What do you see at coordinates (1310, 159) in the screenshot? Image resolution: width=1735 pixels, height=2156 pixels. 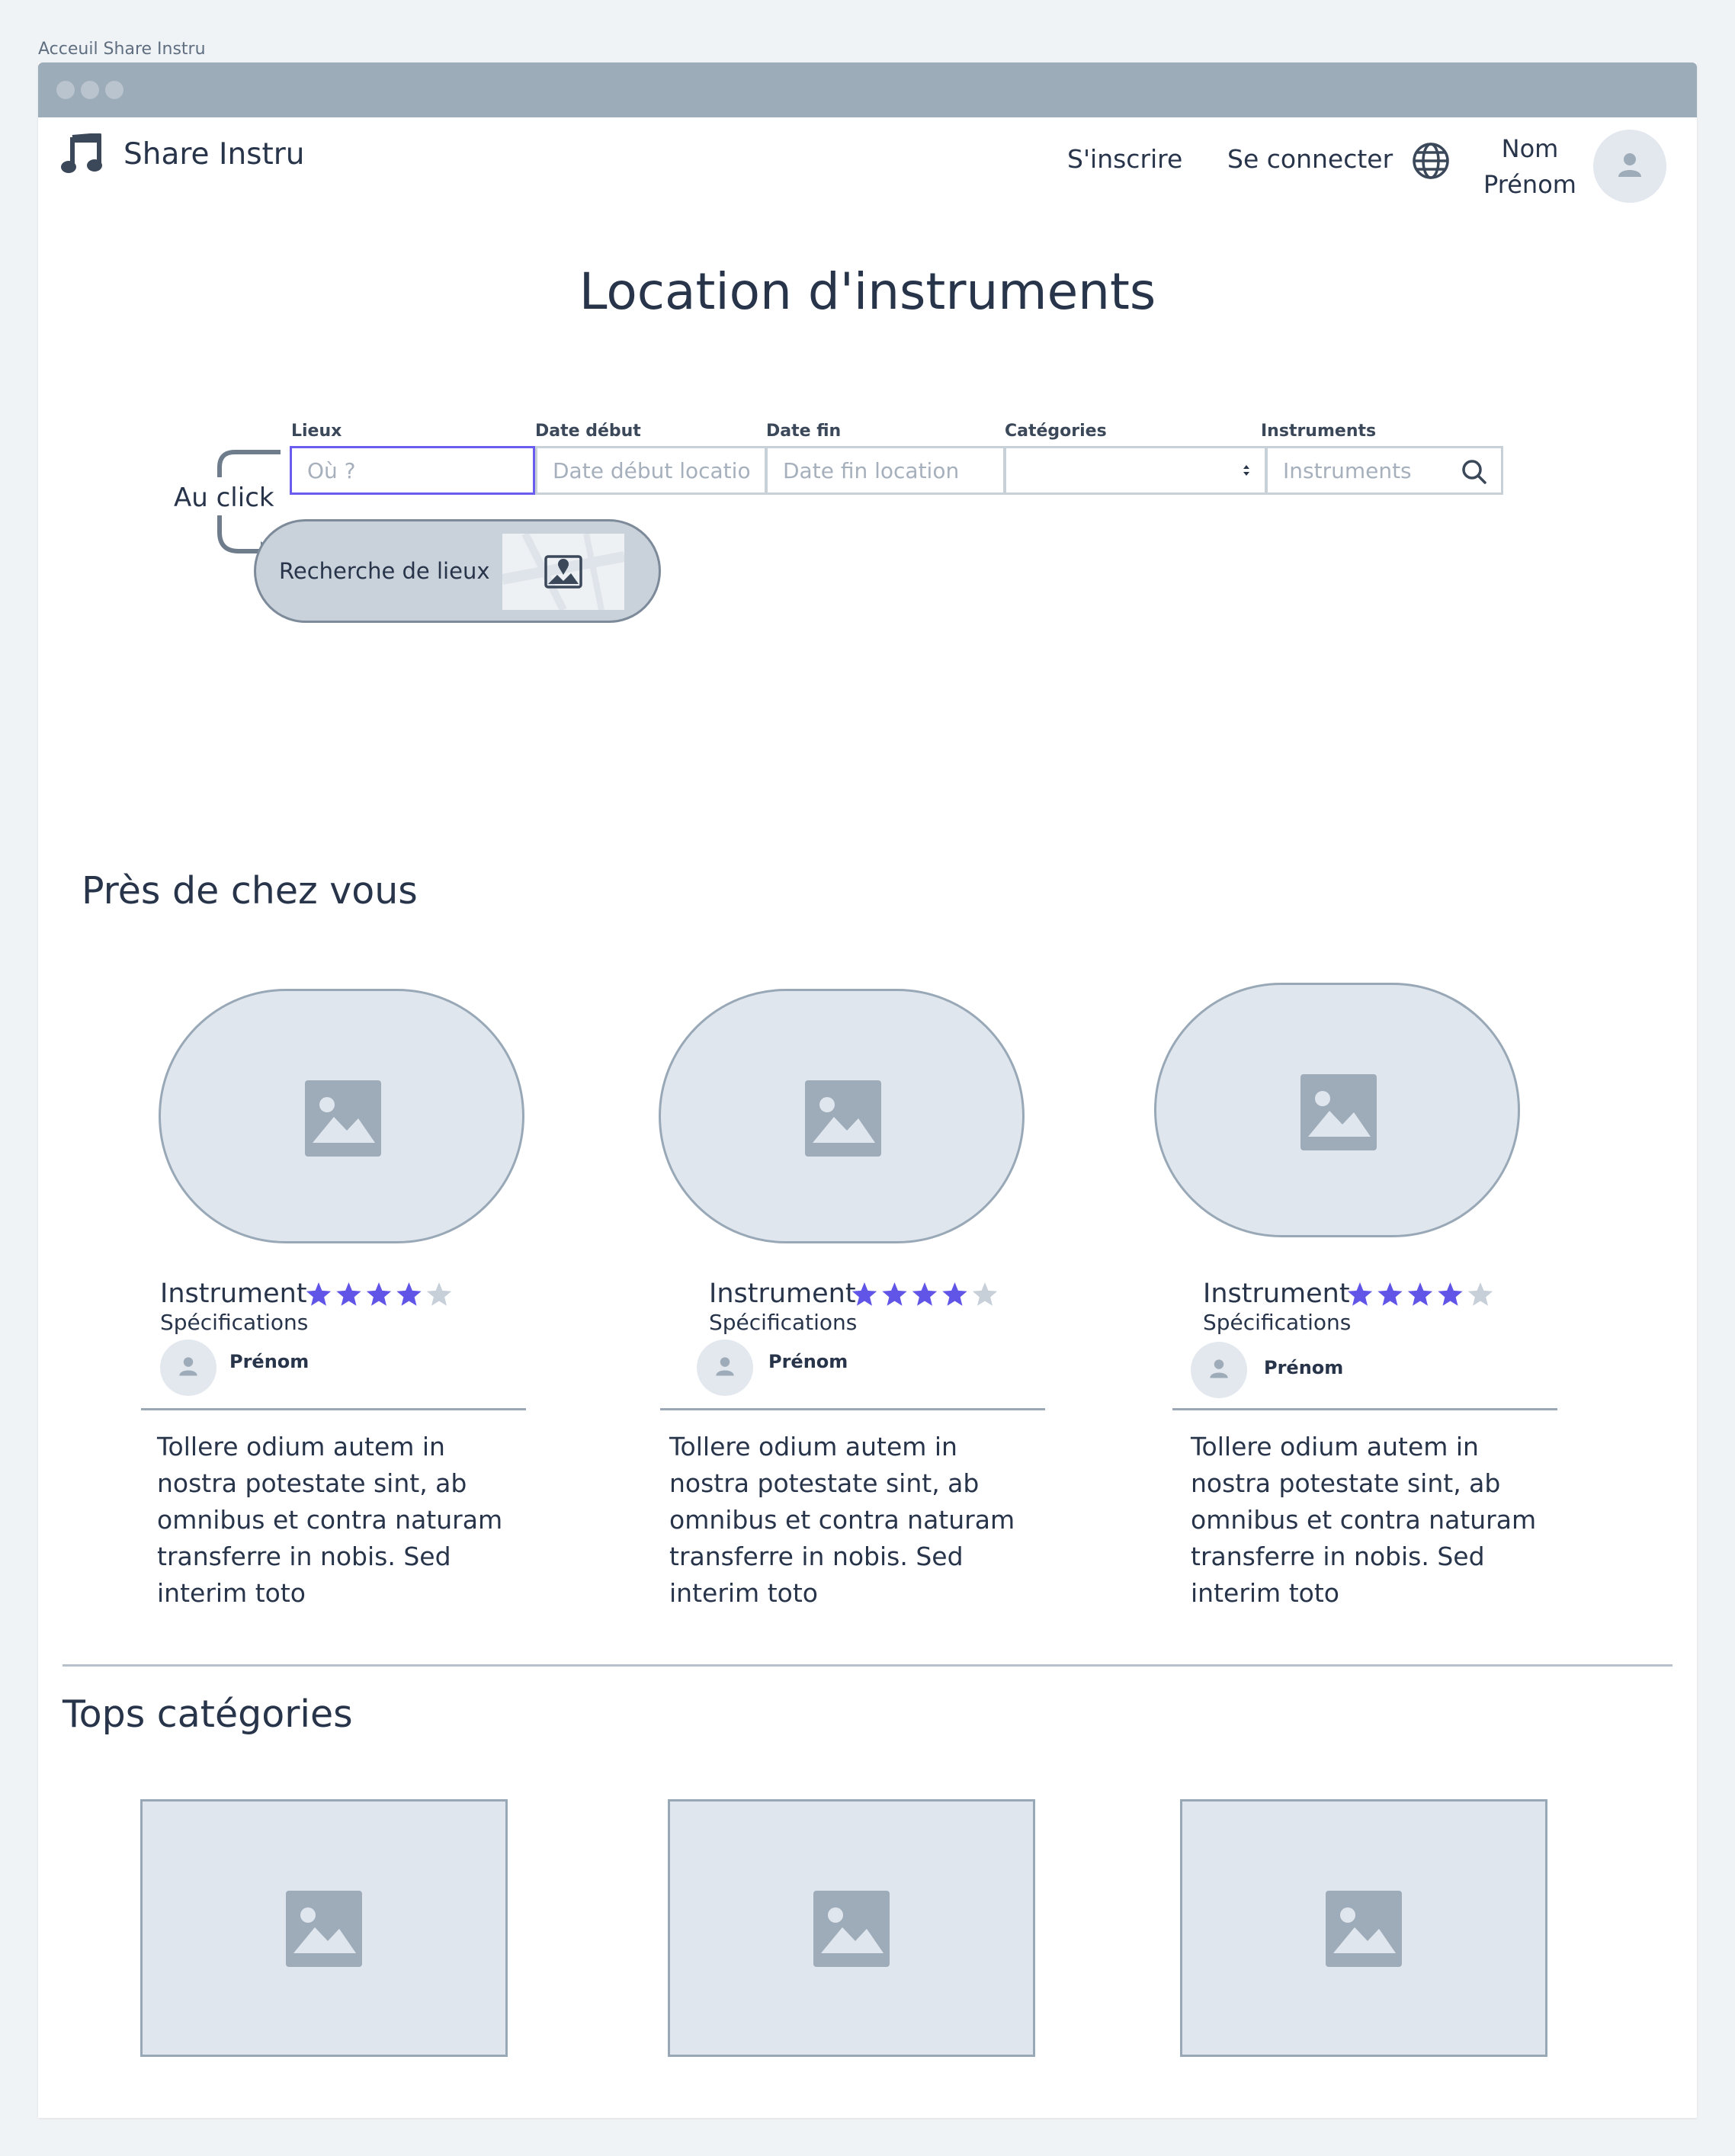 I see `login-link: Se connecter` at bounding box center [1310, 159].